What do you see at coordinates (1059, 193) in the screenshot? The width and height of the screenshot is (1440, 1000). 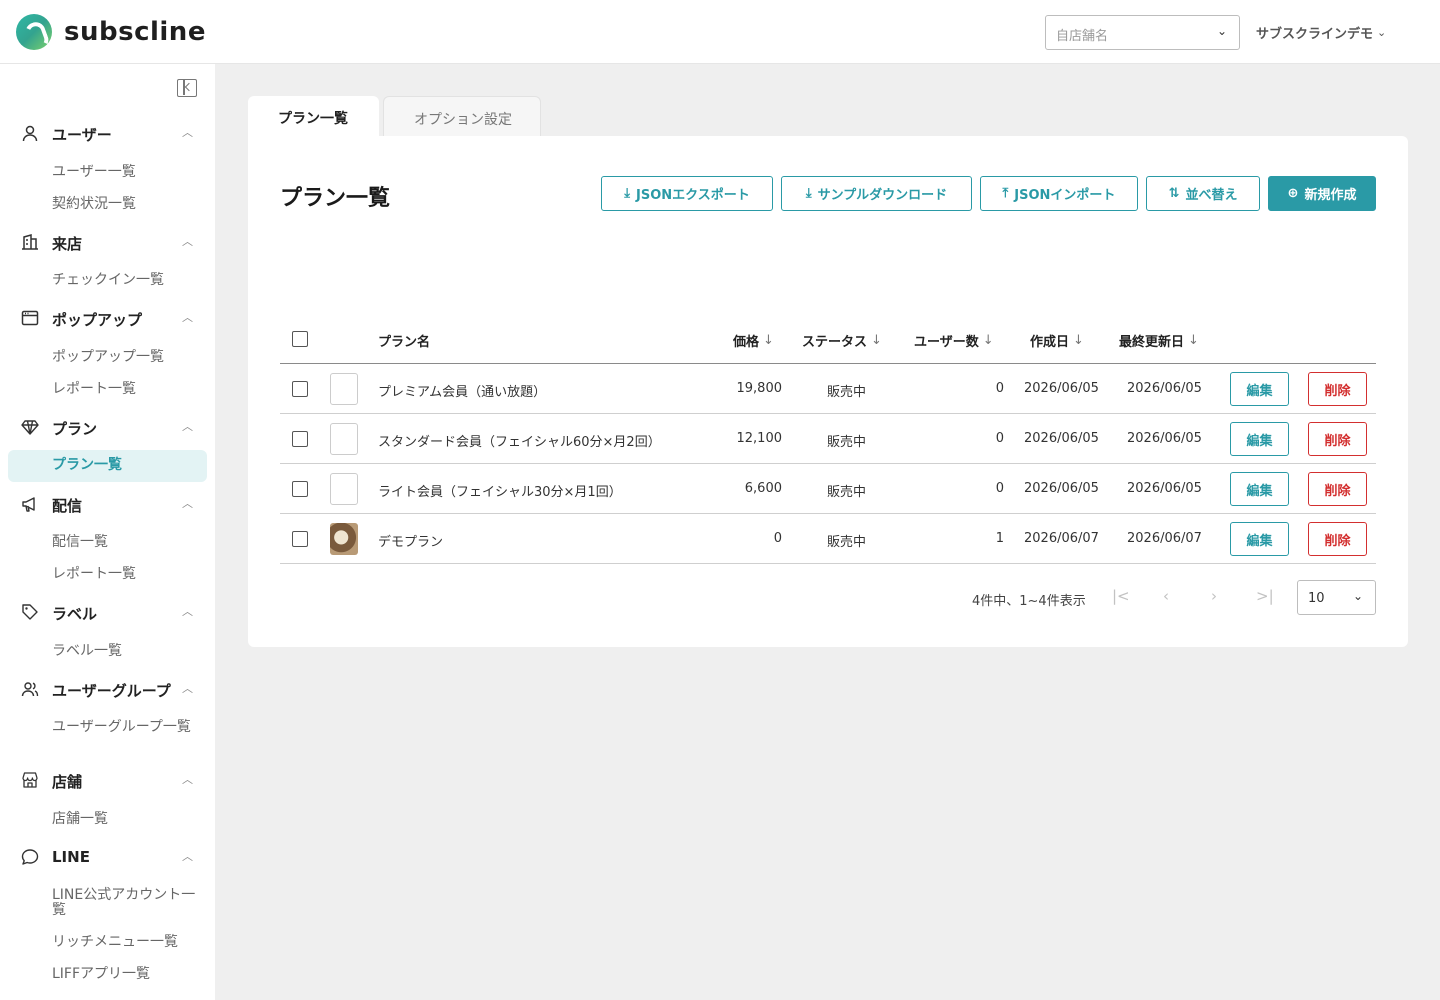 I see `json-import-button: ⤒ JSONインポート` at bounding box center [1059, 193].